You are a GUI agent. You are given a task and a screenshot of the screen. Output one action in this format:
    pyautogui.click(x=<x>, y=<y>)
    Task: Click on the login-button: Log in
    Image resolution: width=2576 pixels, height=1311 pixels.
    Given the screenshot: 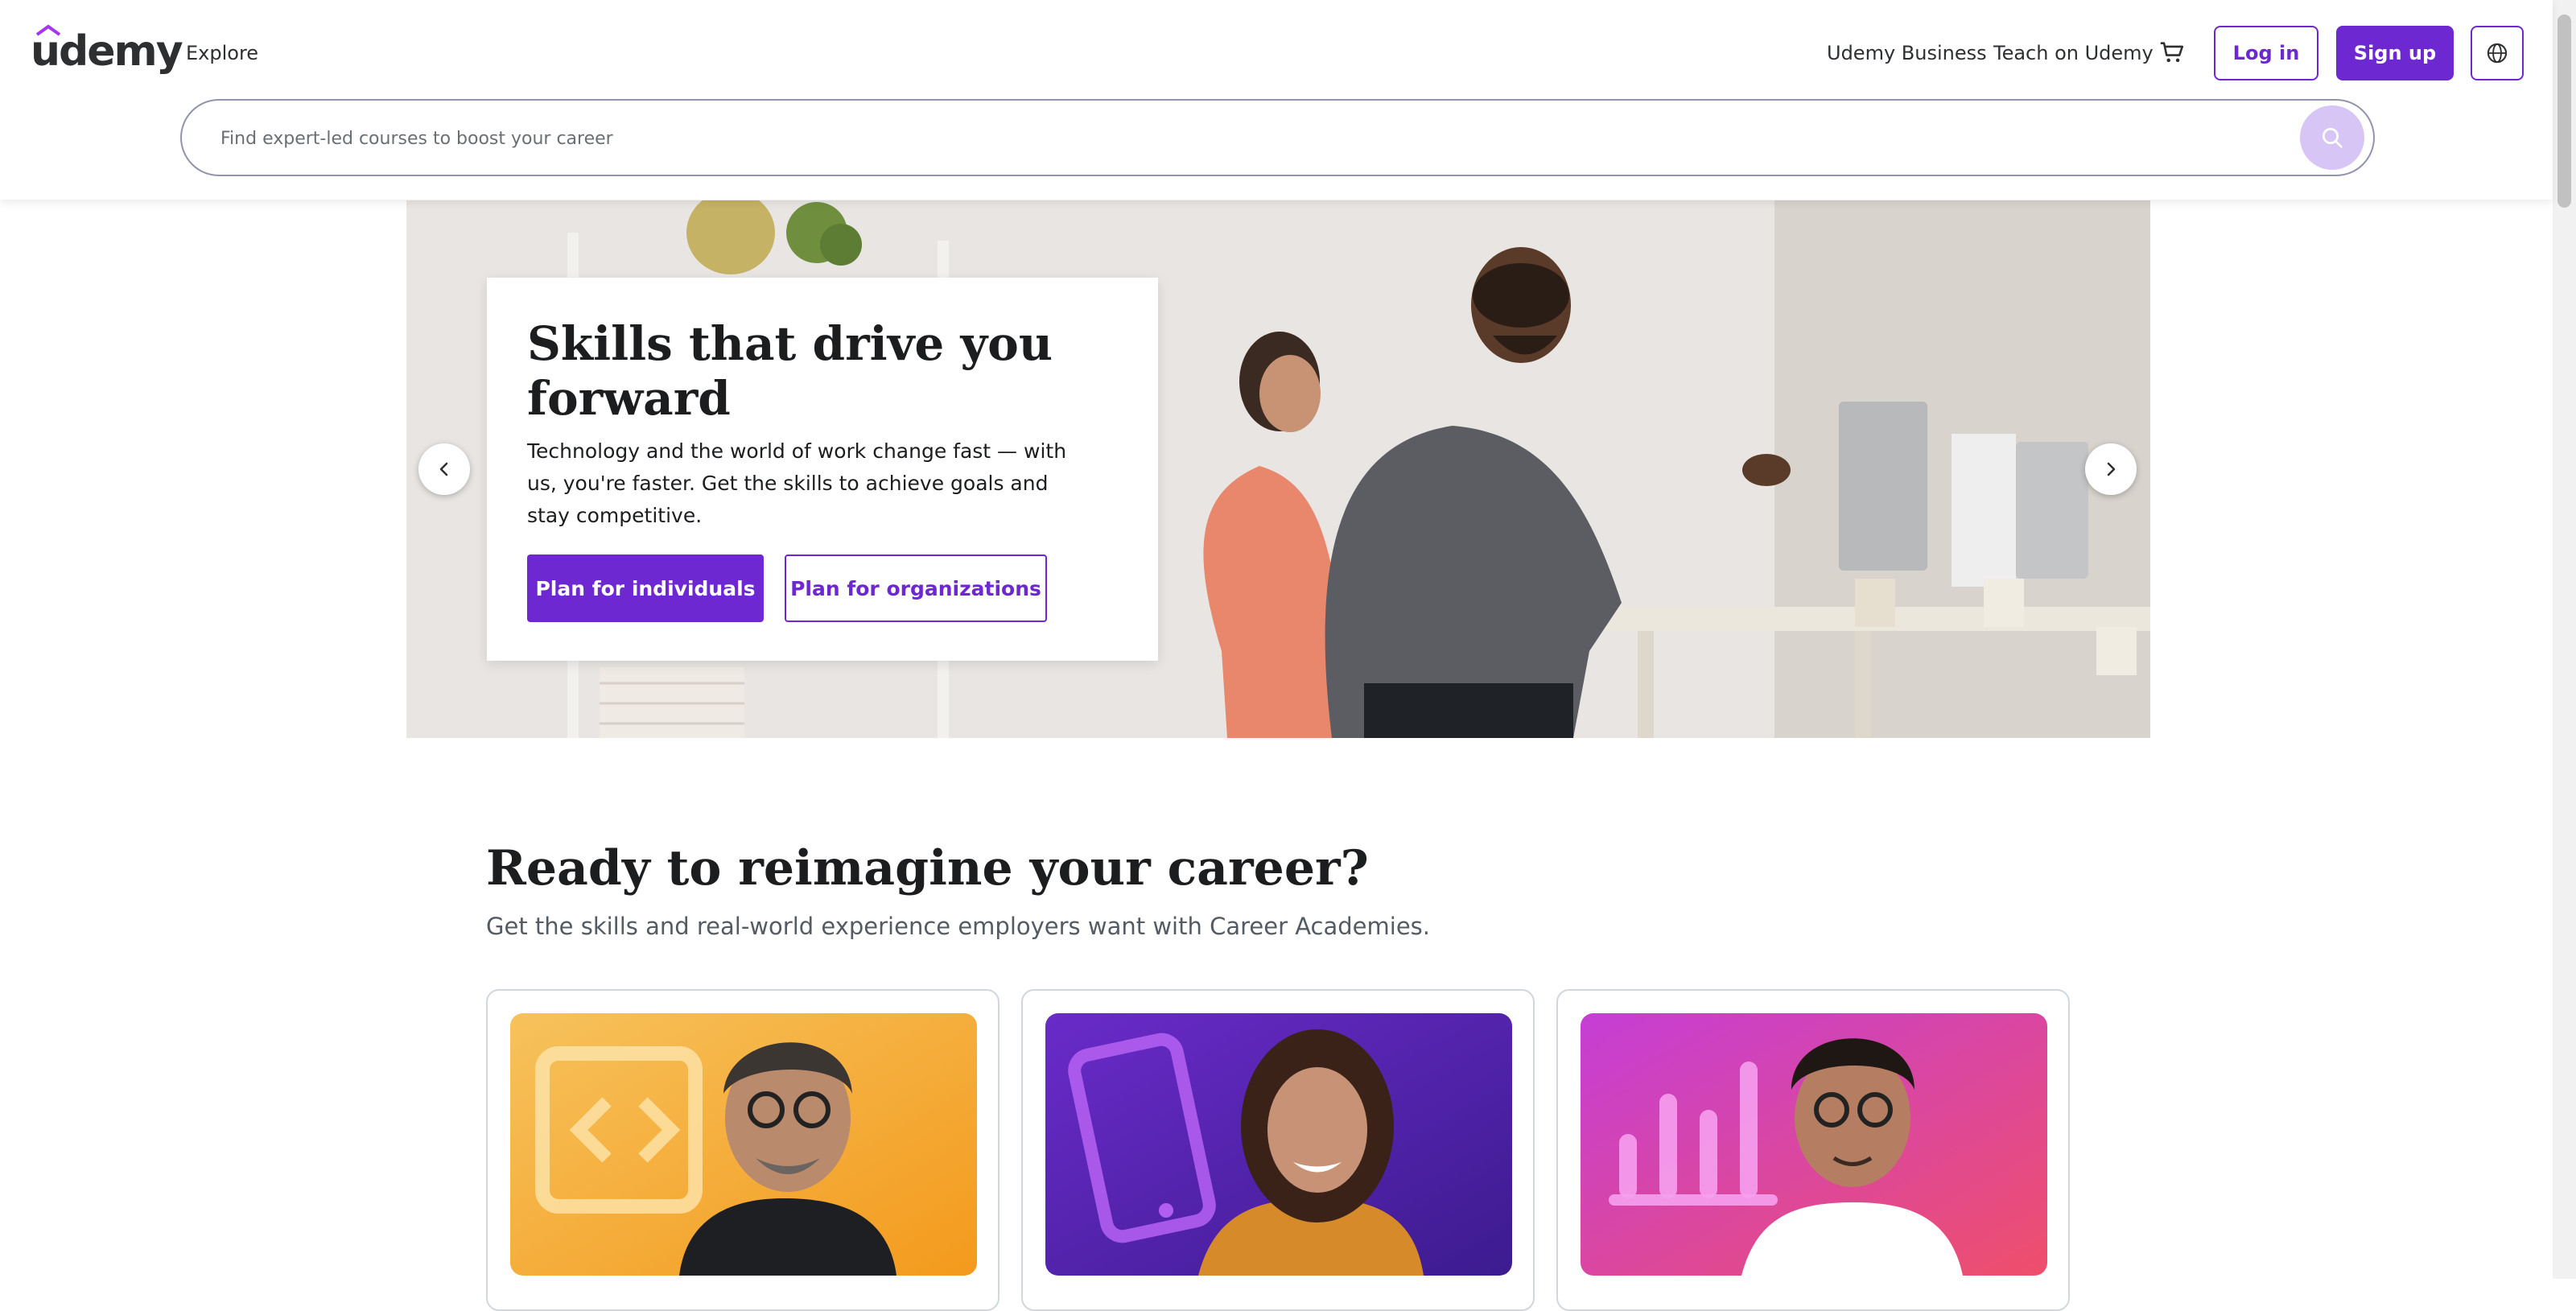 What is the action you would take?
    pyautogui.click(x=2266, y=53)
    